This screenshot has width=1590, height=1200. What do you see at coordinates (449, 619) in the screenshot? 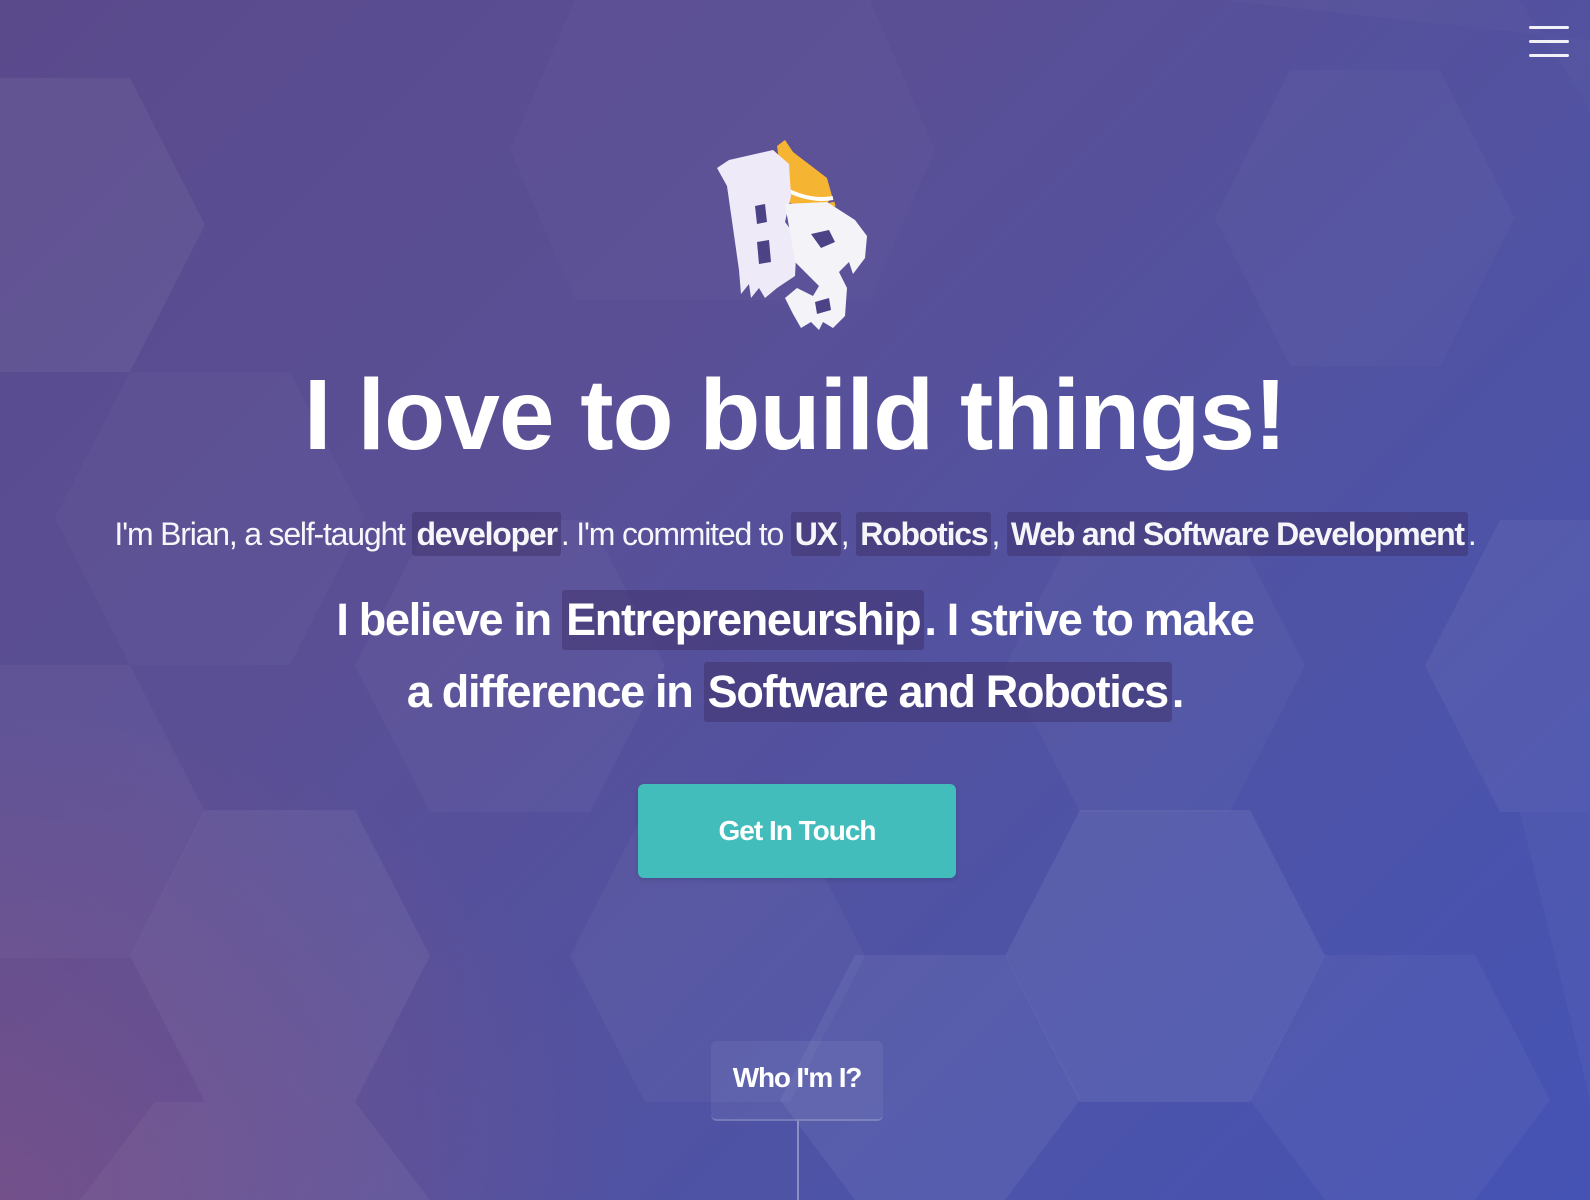
I see `belief-prefix: I believe in` at bounding box center [449, 619].